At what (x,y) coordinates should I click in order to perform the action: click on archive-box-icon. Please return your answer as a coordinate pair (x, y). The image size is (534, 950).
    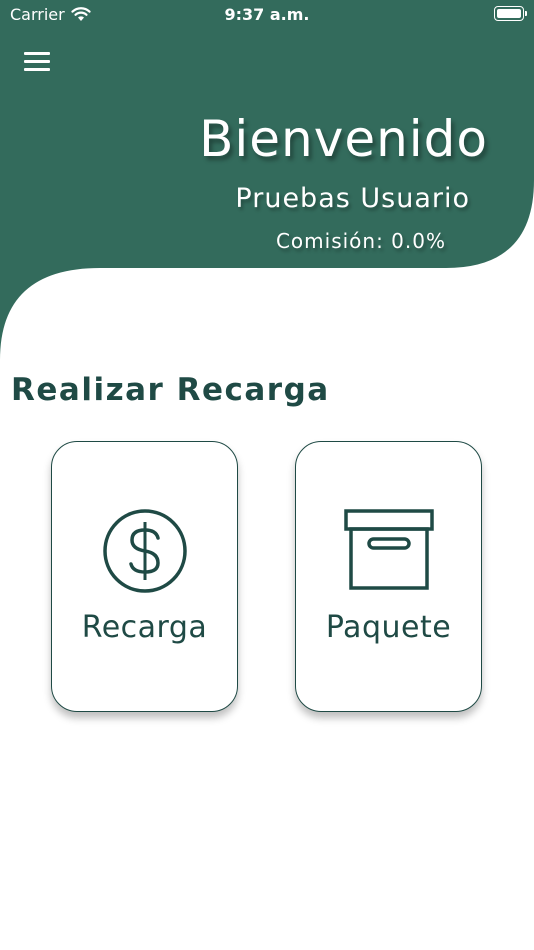
    Looking at the image, I should click on (388, 549).